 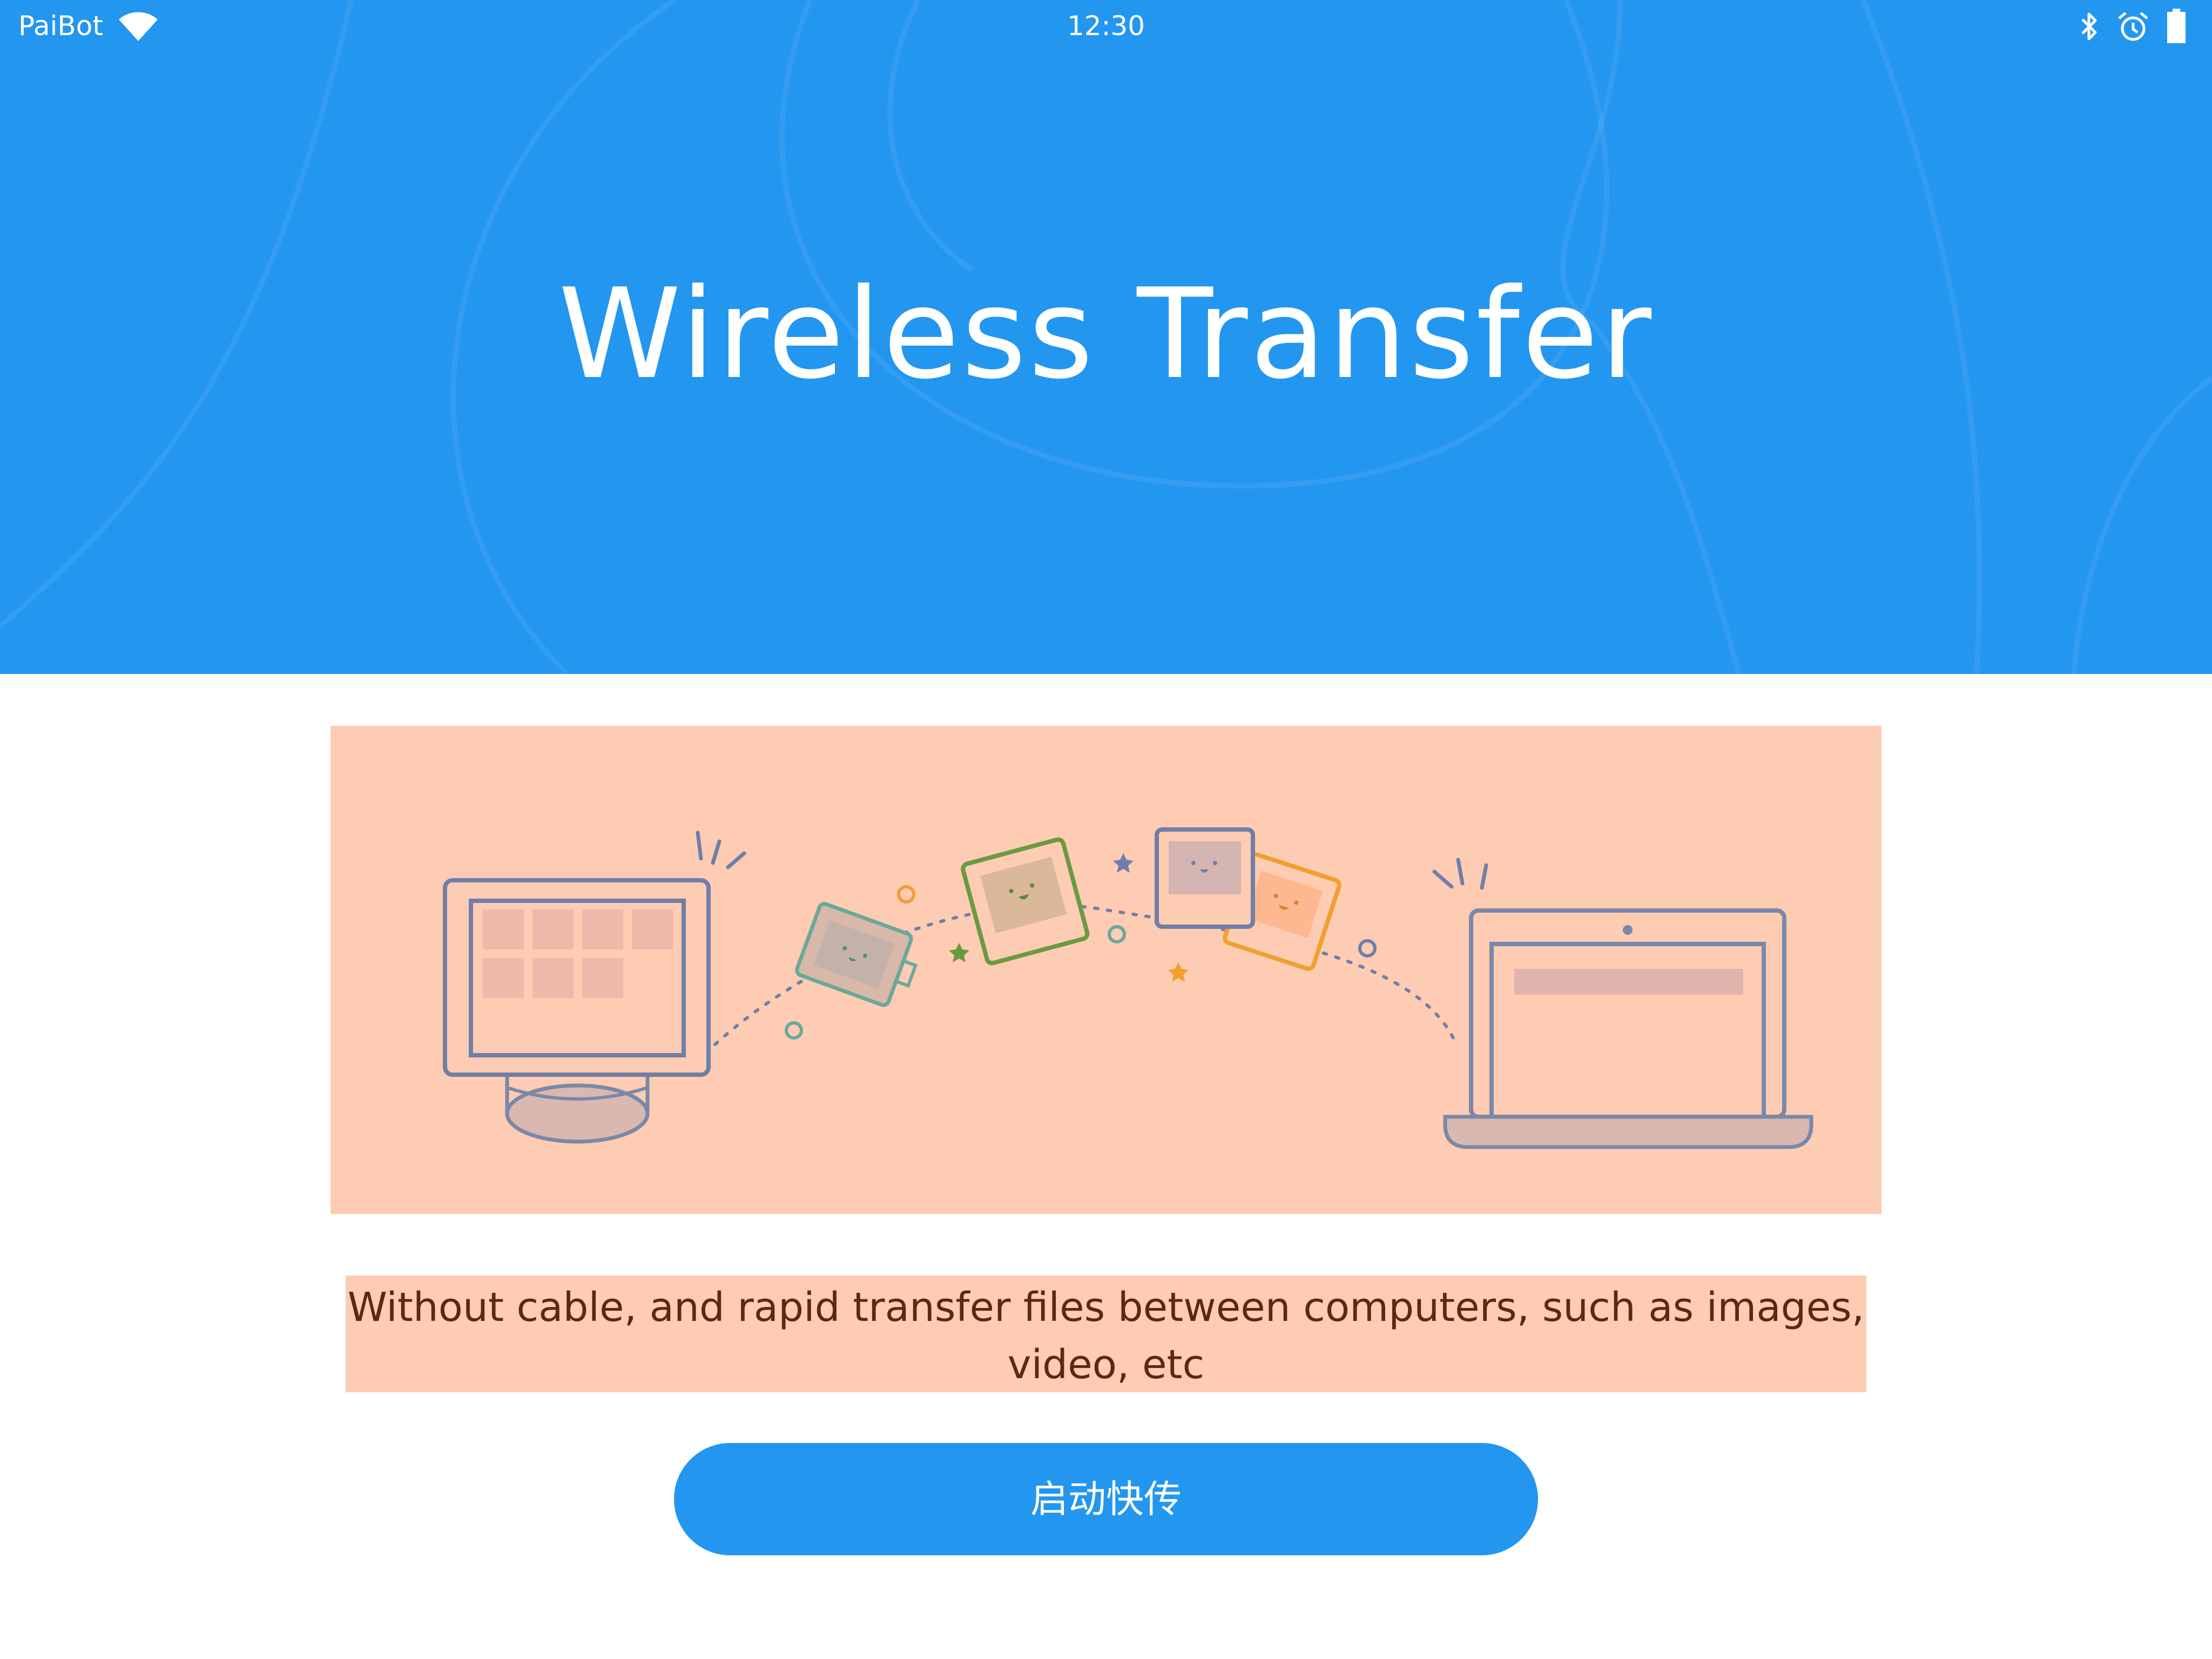 What do you see at coordinates (1106, 1499) in the screenshot?
I see `start-transfer-button: 启动快传` at bounding box center [1106, 1499].